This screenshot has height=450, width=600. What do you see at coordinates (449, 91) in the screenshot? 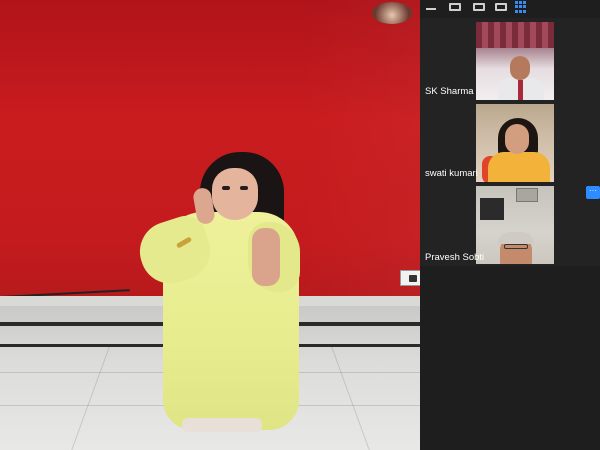
I see `participant-name: SK Sharma` at bounding box center [449, 91].